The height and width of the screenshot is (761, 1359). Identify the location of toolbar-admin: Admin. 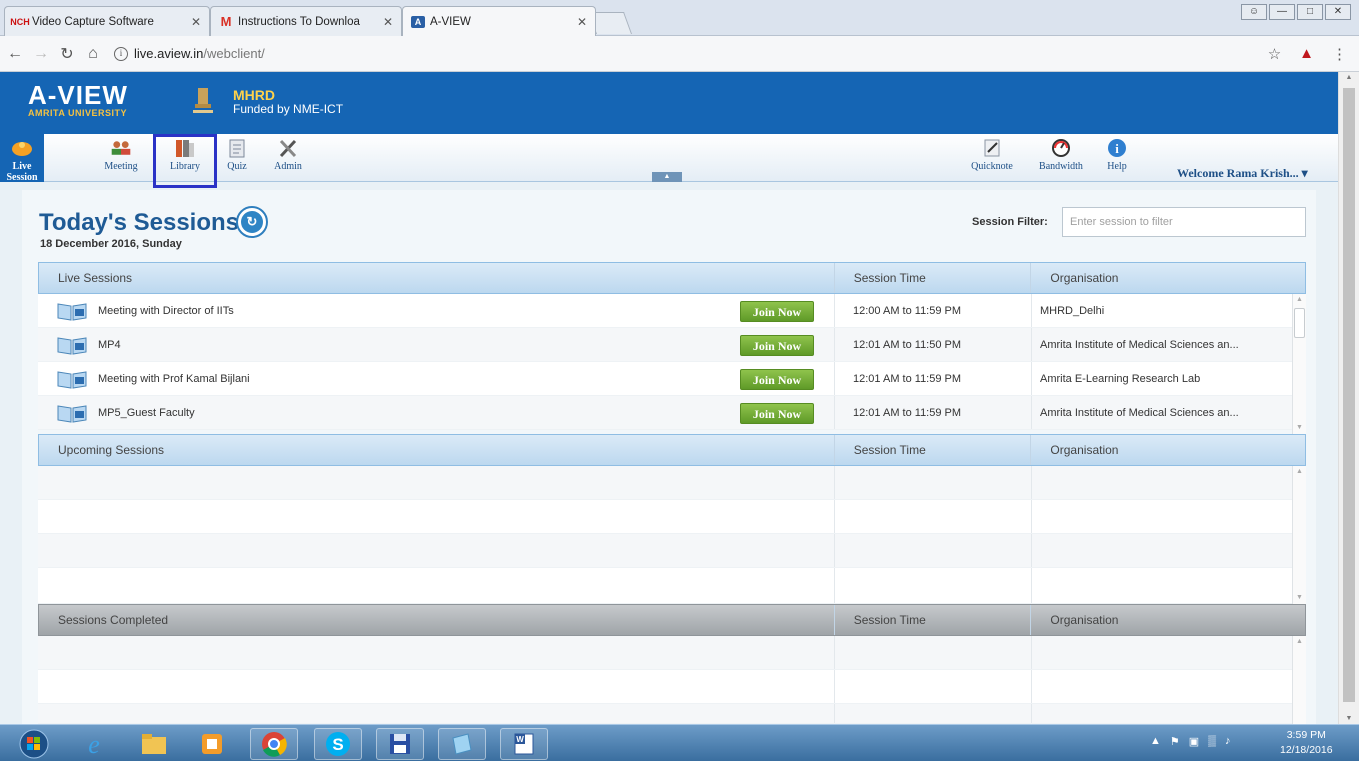
(288, 158).